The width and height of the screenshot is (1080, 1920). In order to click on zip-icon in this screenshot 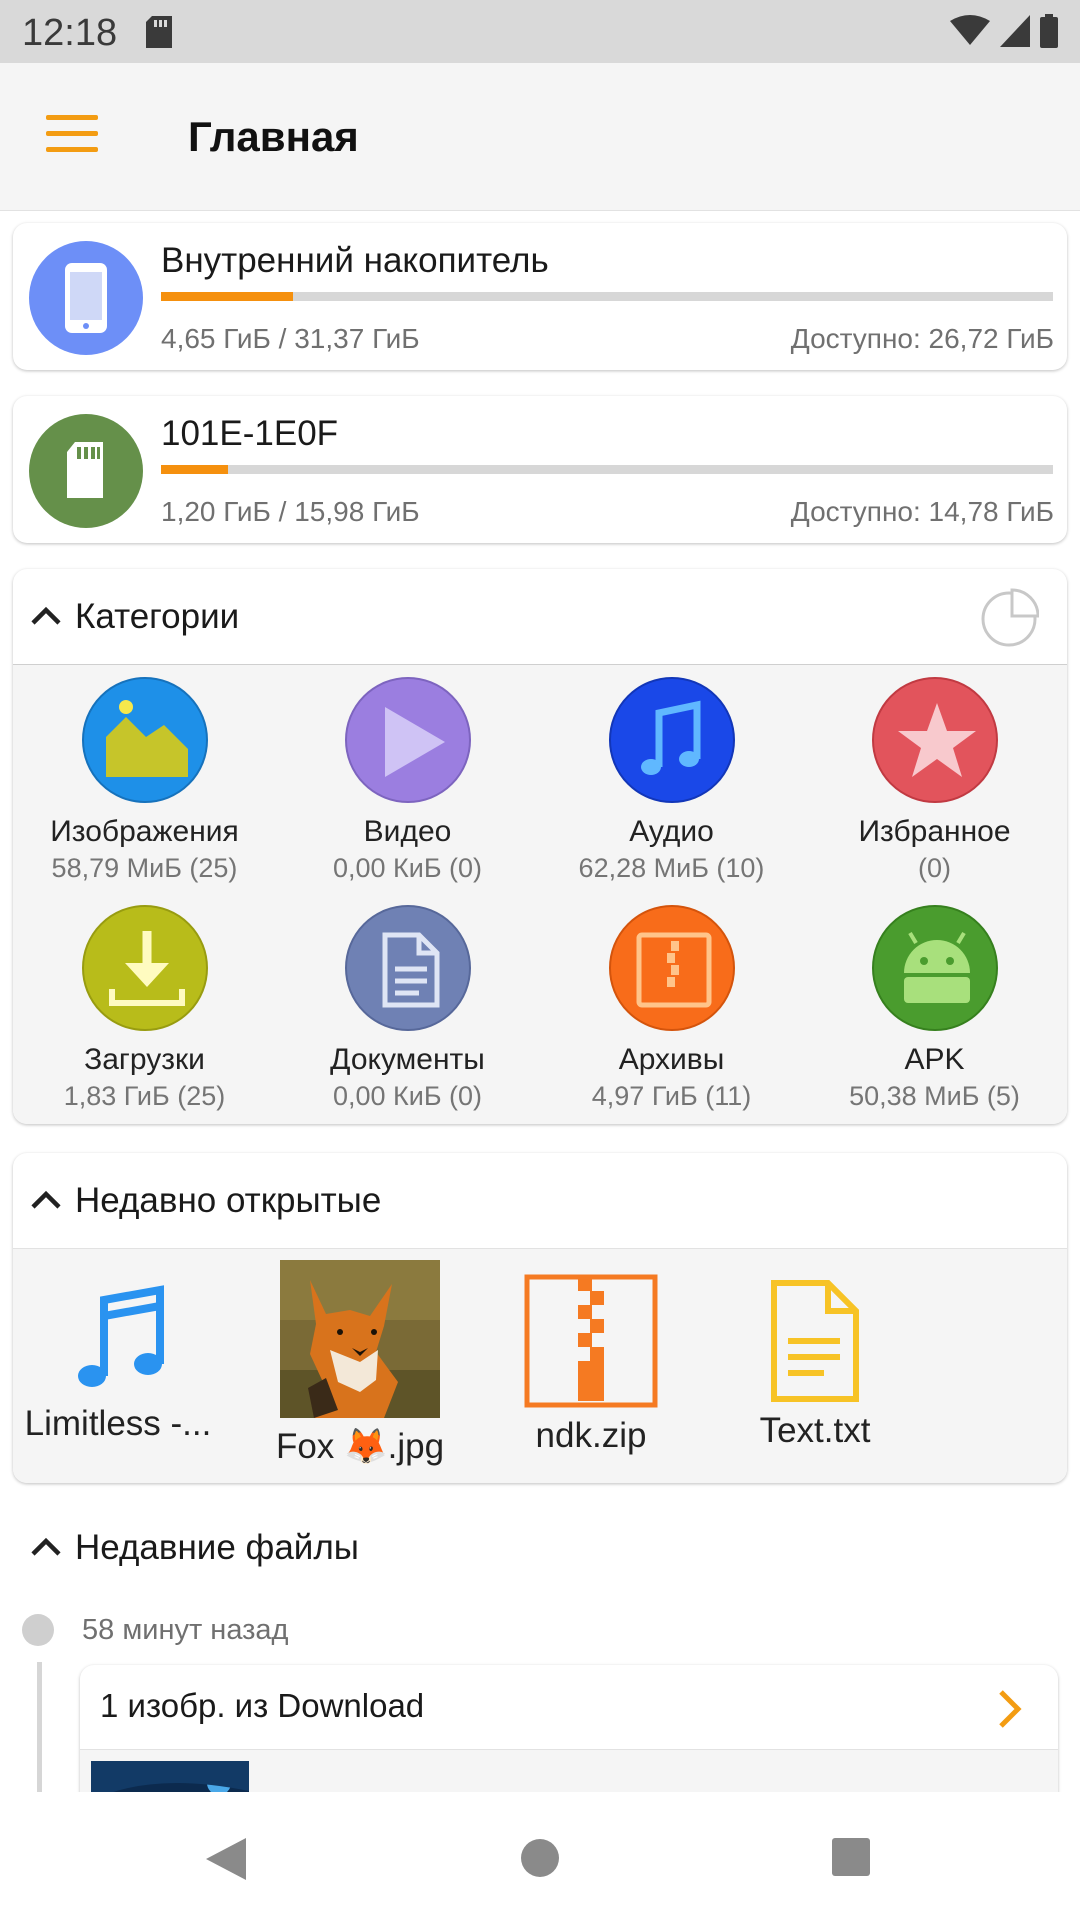, I will do `click(591, 1341)`.